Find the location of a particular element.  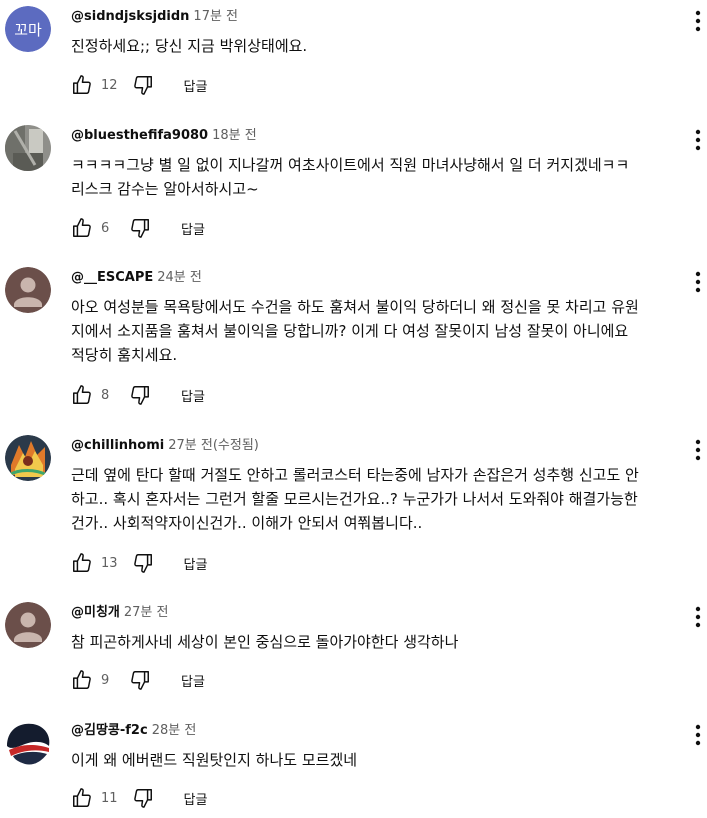

author-name: @bluesthefifa9080 is located at coordinates (139, 135).